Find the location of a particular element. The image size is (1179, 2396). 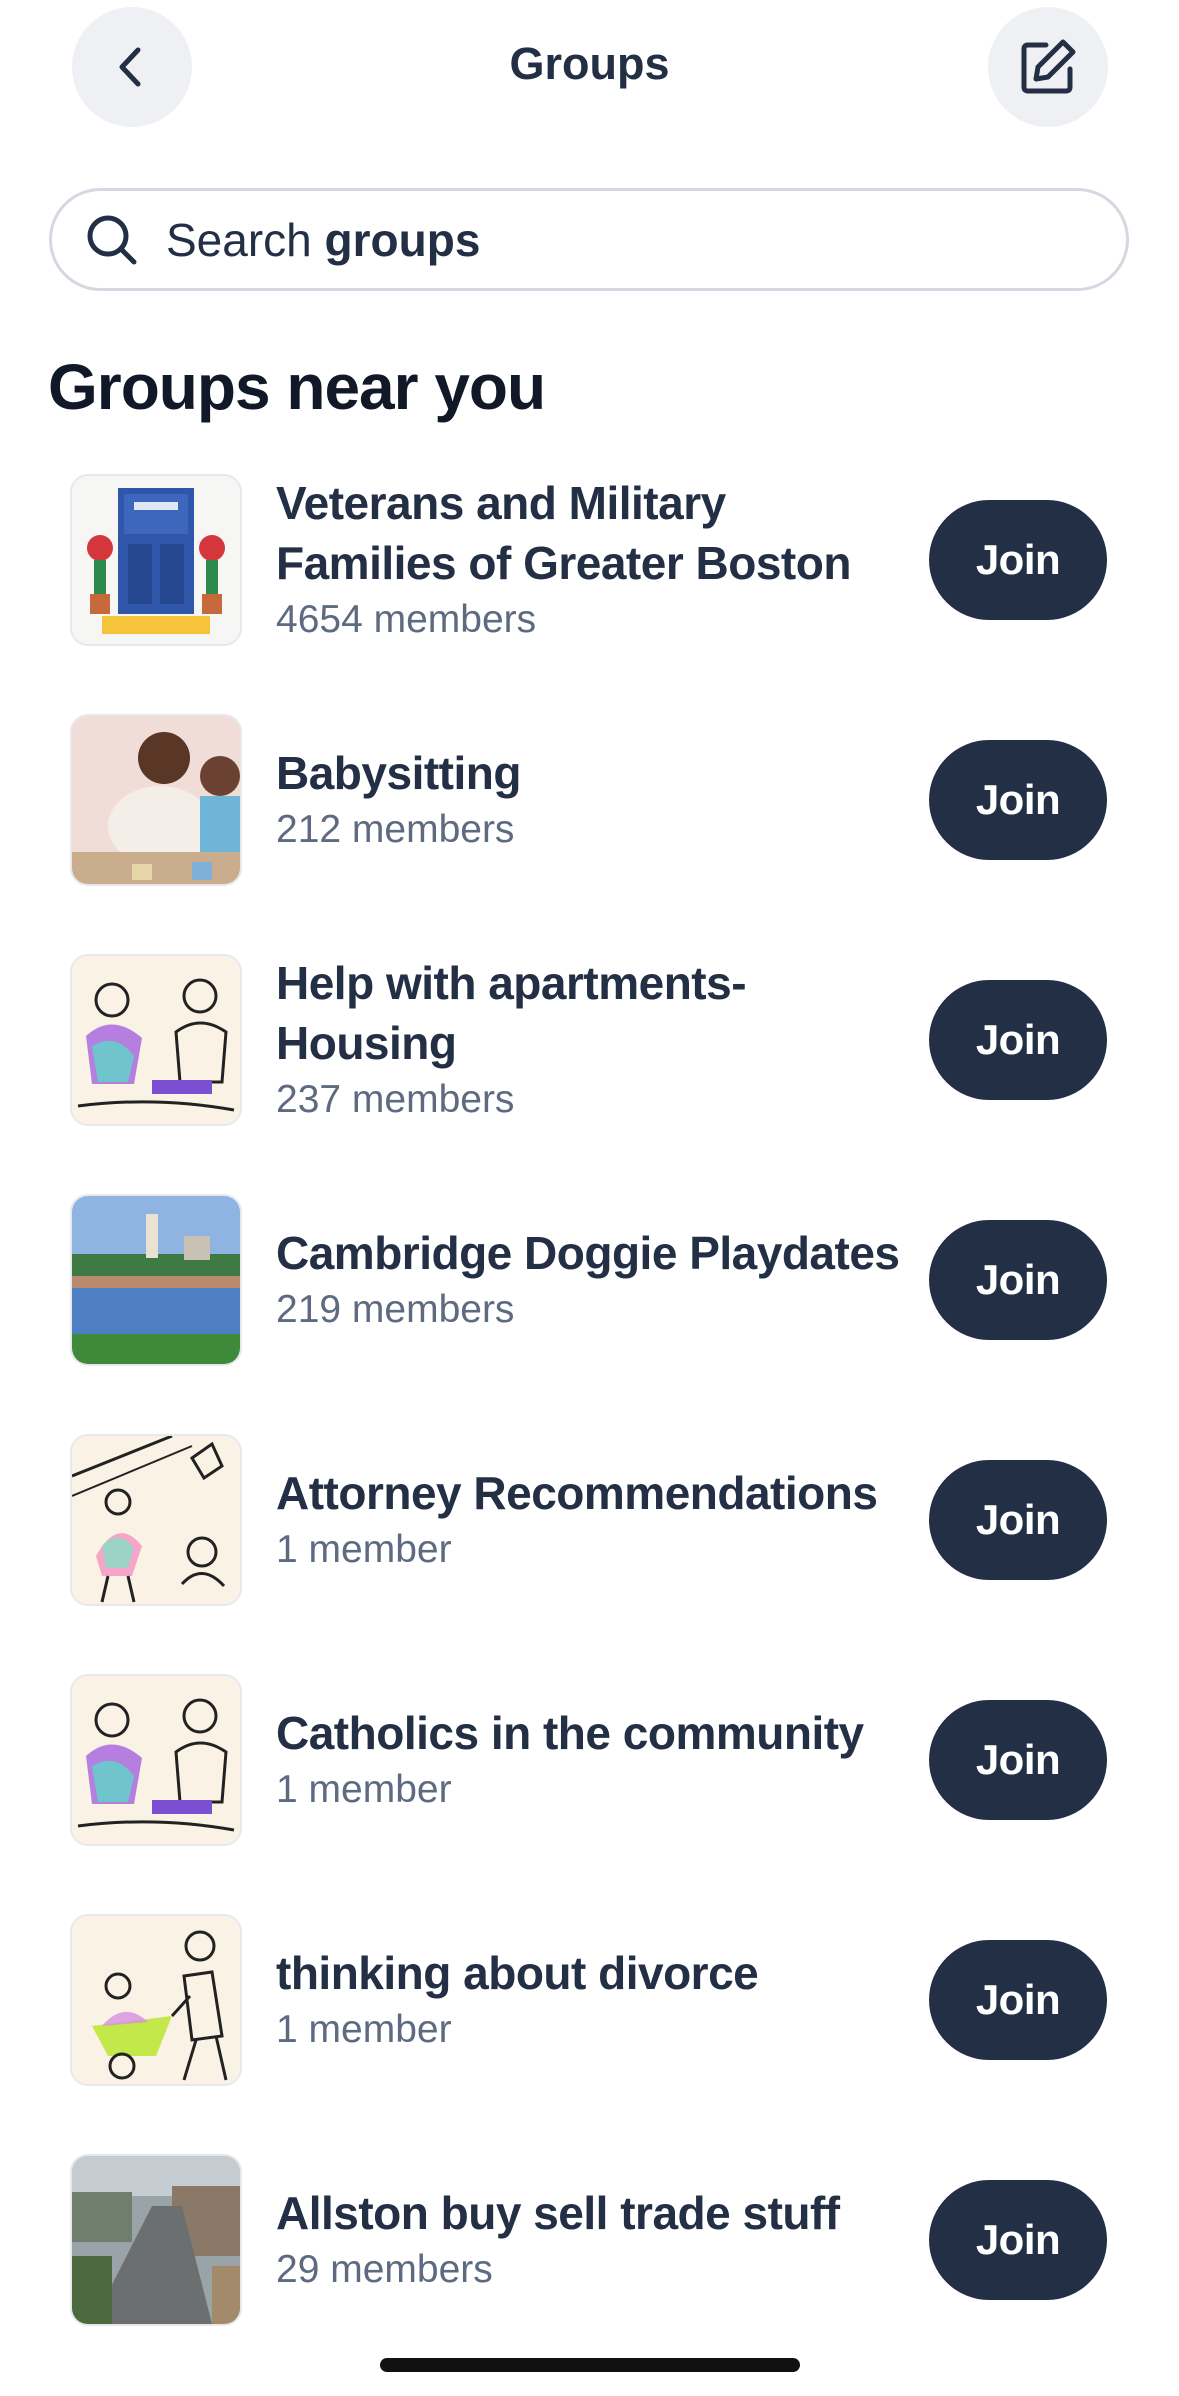

search-placeholder: Search groups is located at coordinates (323, 239).